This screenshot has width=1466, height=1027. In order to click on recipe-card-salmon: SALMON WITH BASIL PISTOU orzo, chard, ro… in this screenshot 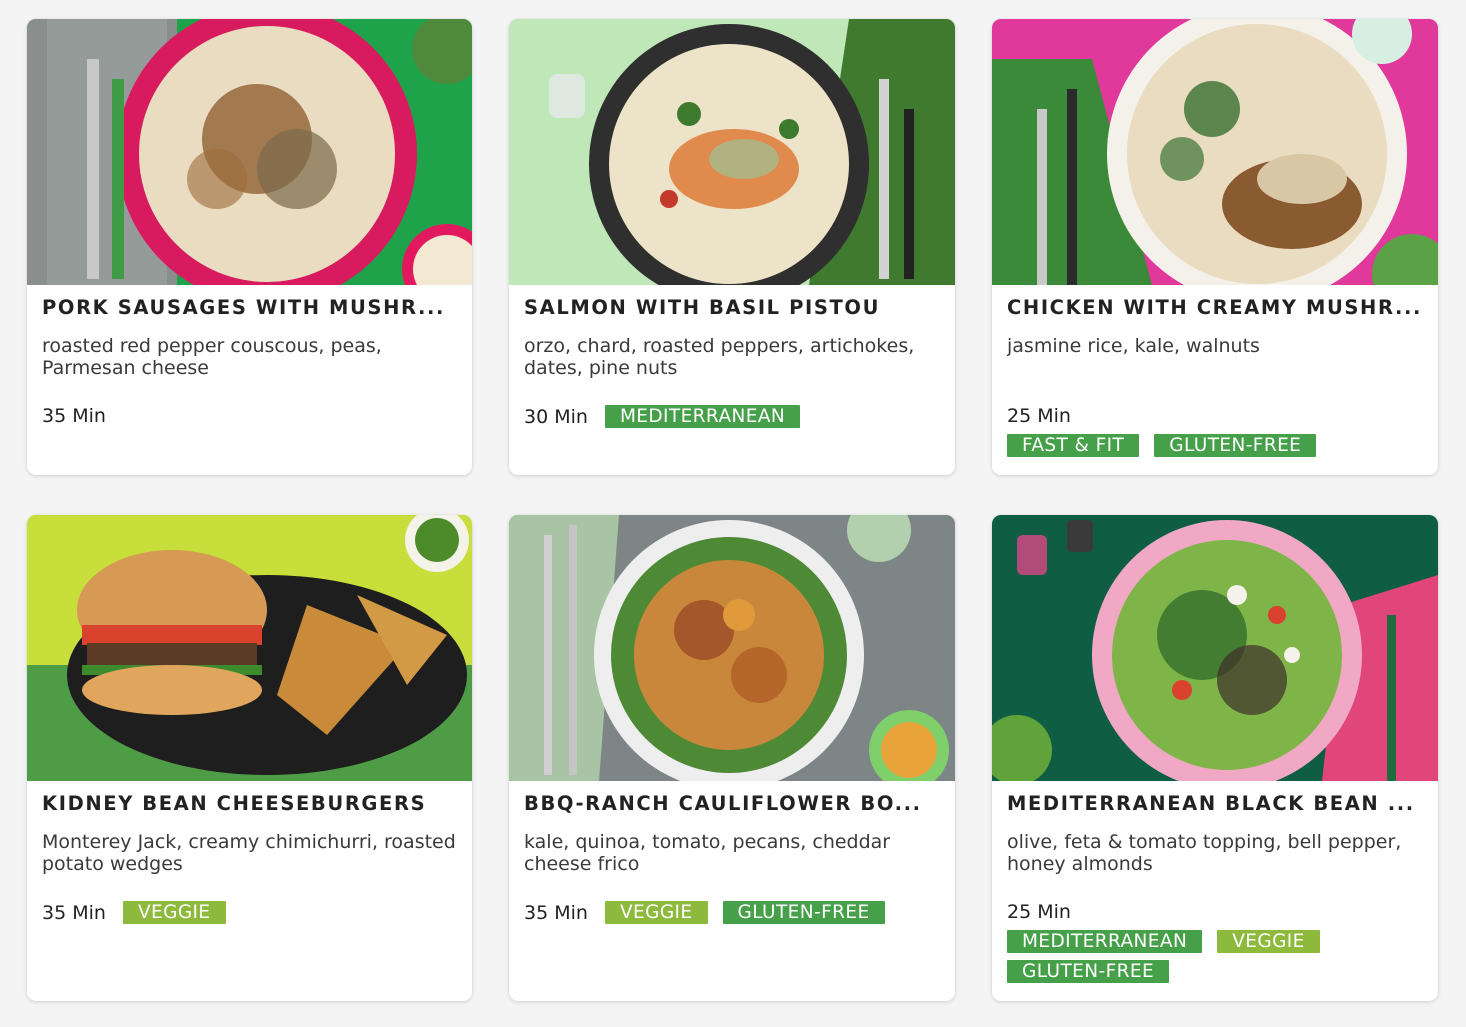, I will do `click(732, 247)`.